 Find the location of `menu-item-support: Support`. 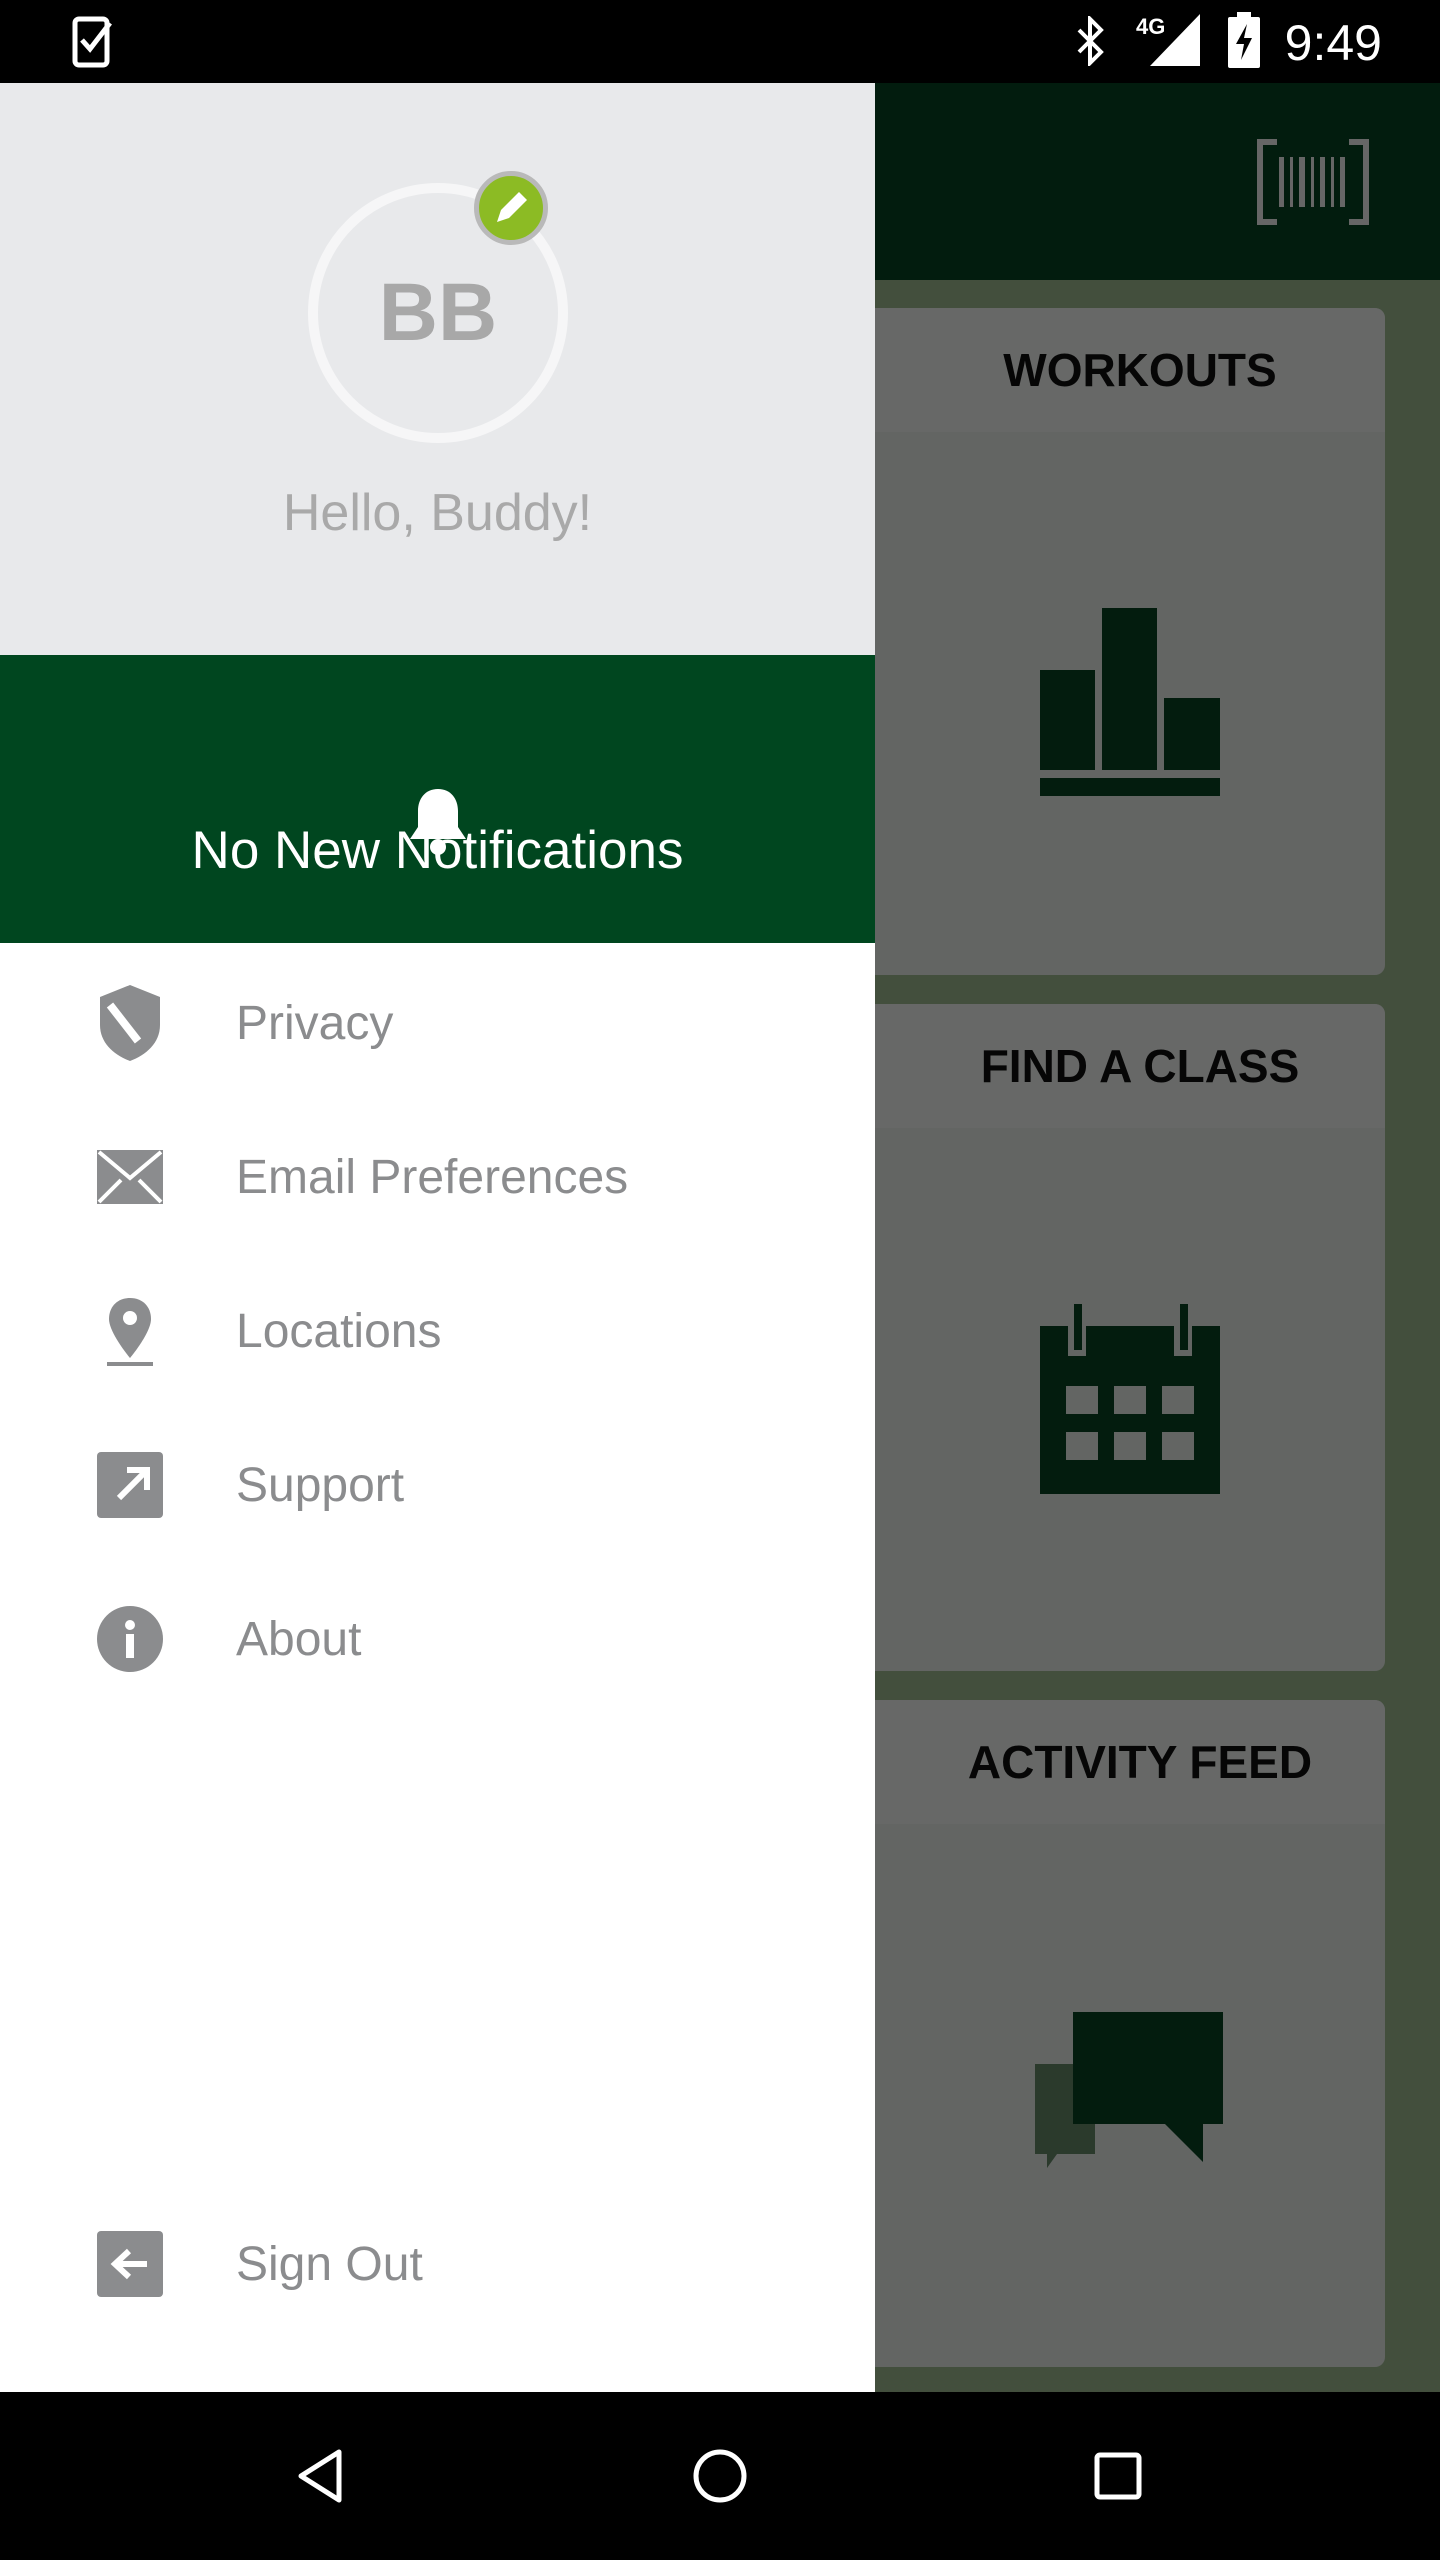

menu-item-support: Support is located at coordinates (437, 1485).